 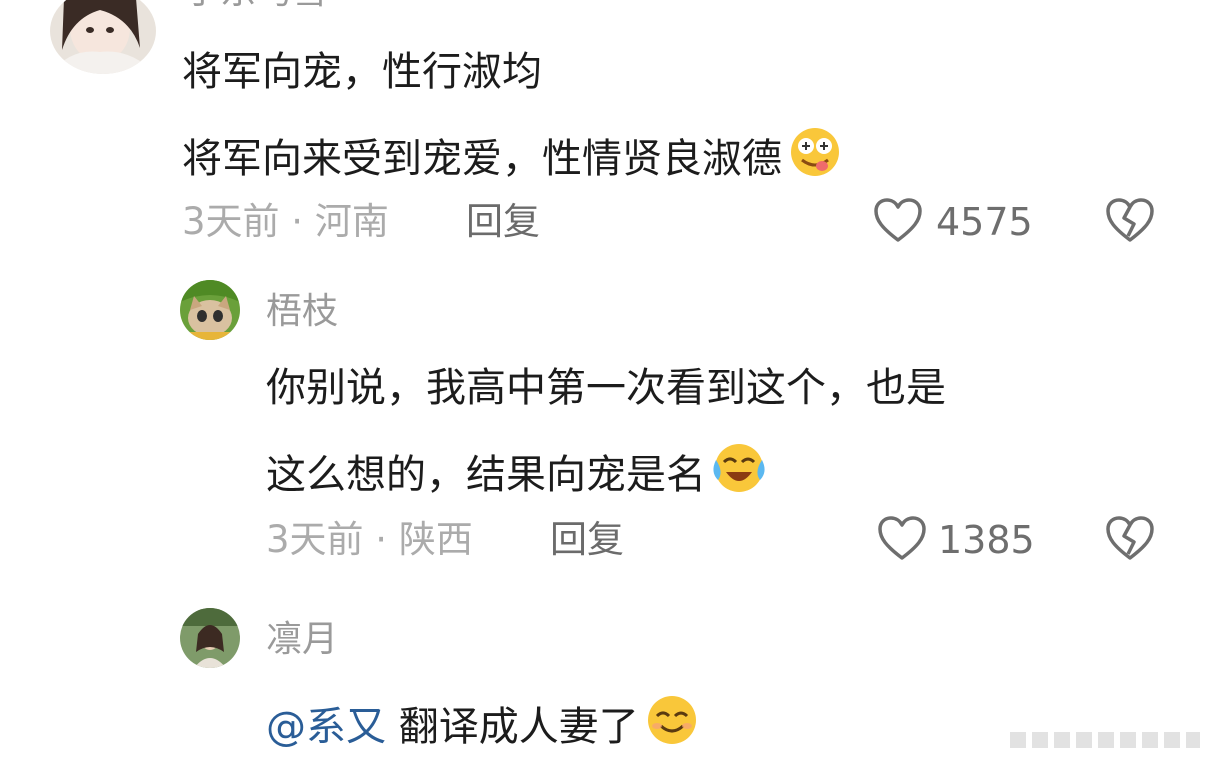 What do you see at coordinates (369, 539) in the screenshot?
I see `comment-meta: 3天前 · 陕西` at bounding box center [369, 539].